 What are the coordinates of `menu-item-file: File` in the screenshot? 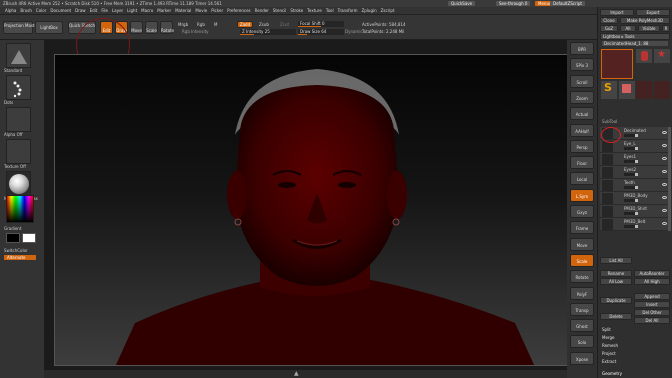 It's located at (104, 10).